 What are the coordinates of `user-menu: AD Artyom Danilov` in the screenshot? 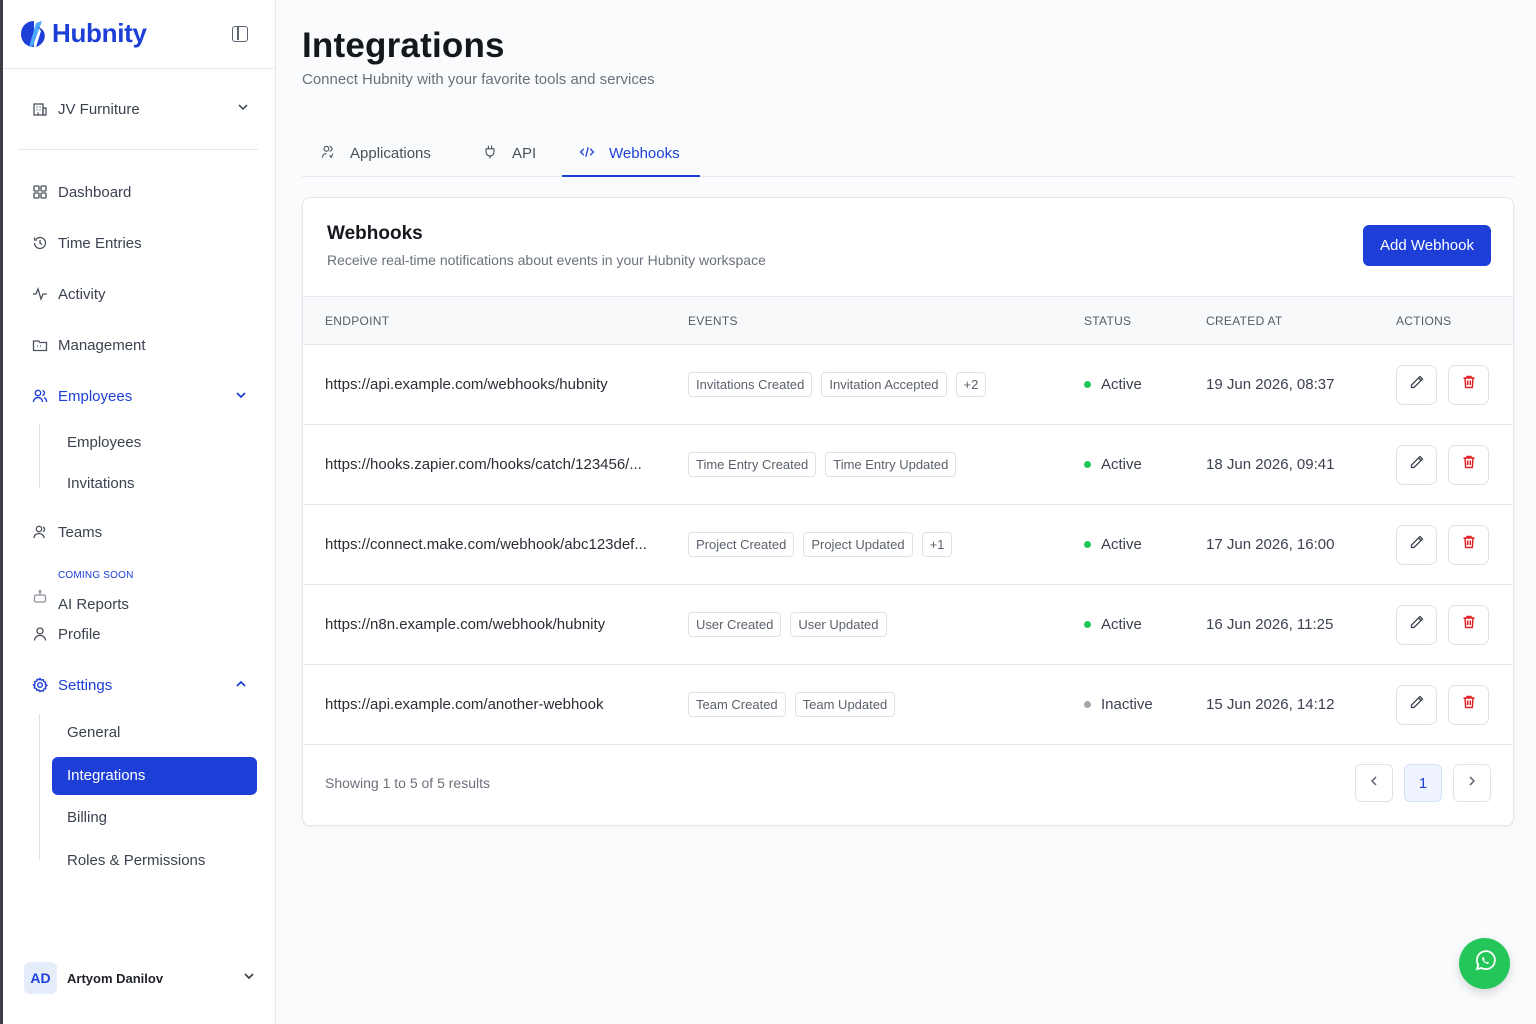 It's located at (140, 978).